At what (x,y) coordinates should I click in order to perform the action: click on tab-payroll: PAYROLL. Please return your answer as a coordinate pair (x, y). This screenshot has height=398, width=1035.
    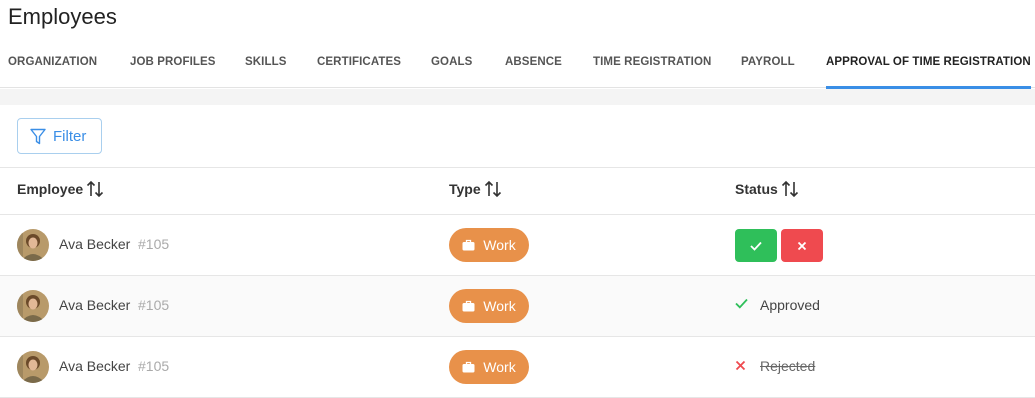
    Looking at the image, I should click on (768, 66).